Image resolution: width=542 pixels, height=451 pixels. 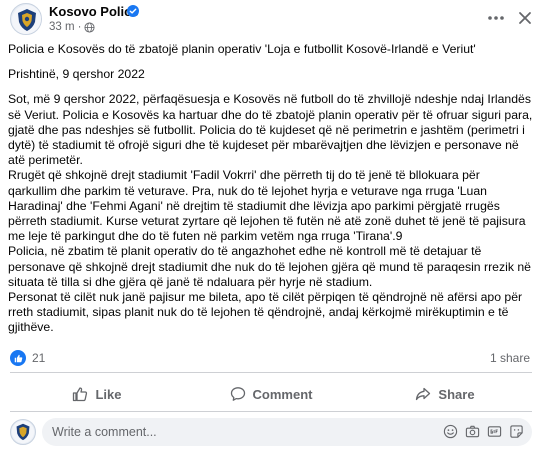 I want to click on thumbs-up-icon, so click(x=18, y=358).